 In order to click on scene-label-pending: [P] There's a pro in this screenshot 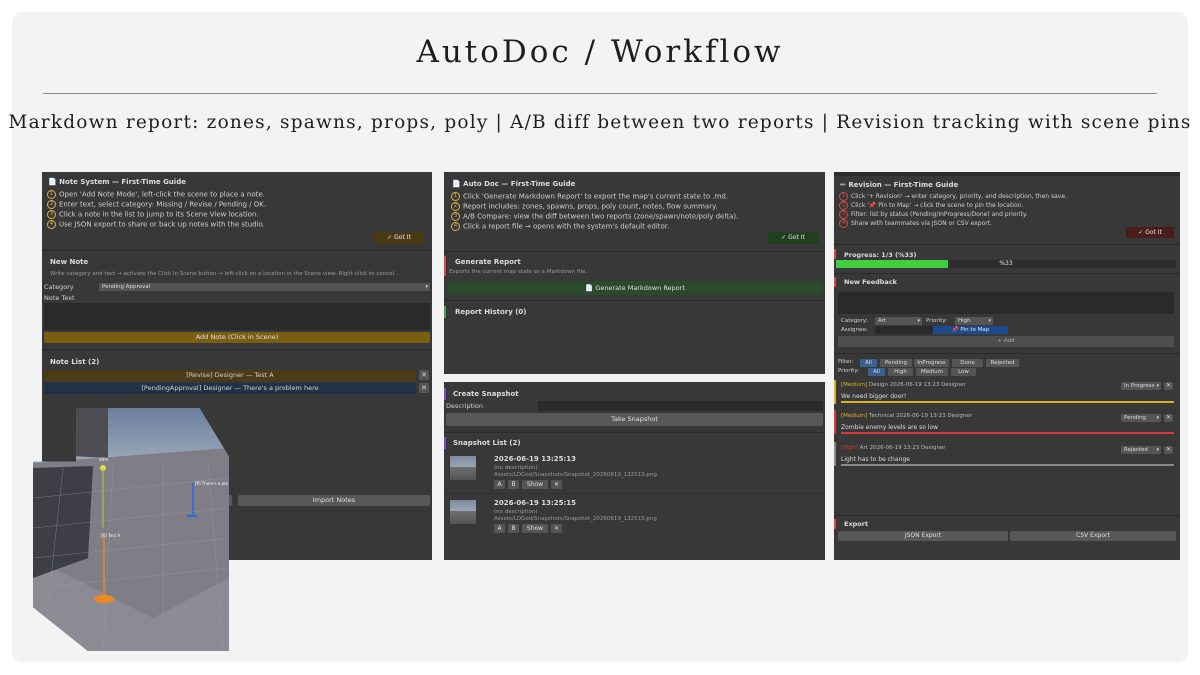, I will do `click(212, 483)`.